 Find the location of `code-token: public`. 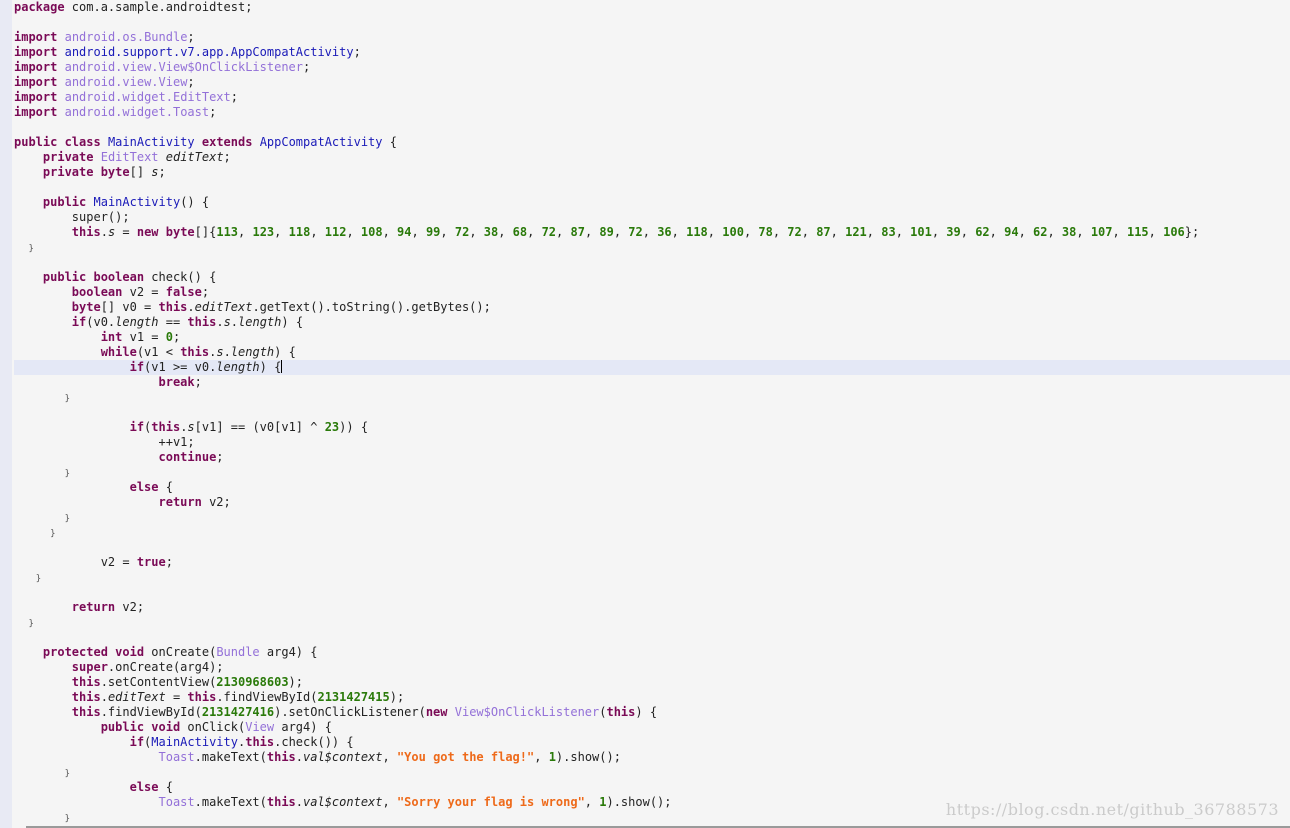

code-token: public is located at coordinates (64, 202).